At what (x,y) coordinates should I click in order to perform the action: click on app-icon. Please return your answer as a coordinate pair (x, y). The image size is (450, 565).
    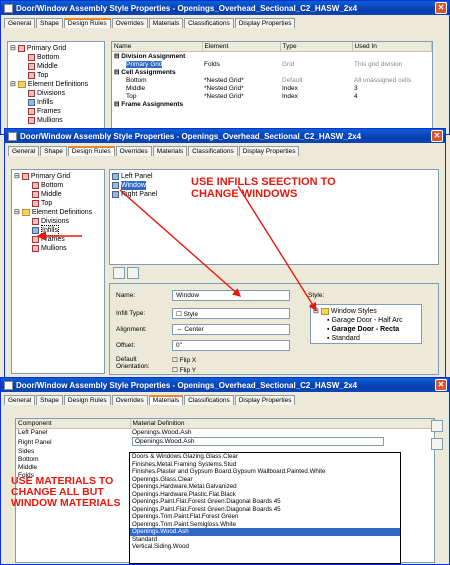
    Looking at the image, I should click on (8, 385).